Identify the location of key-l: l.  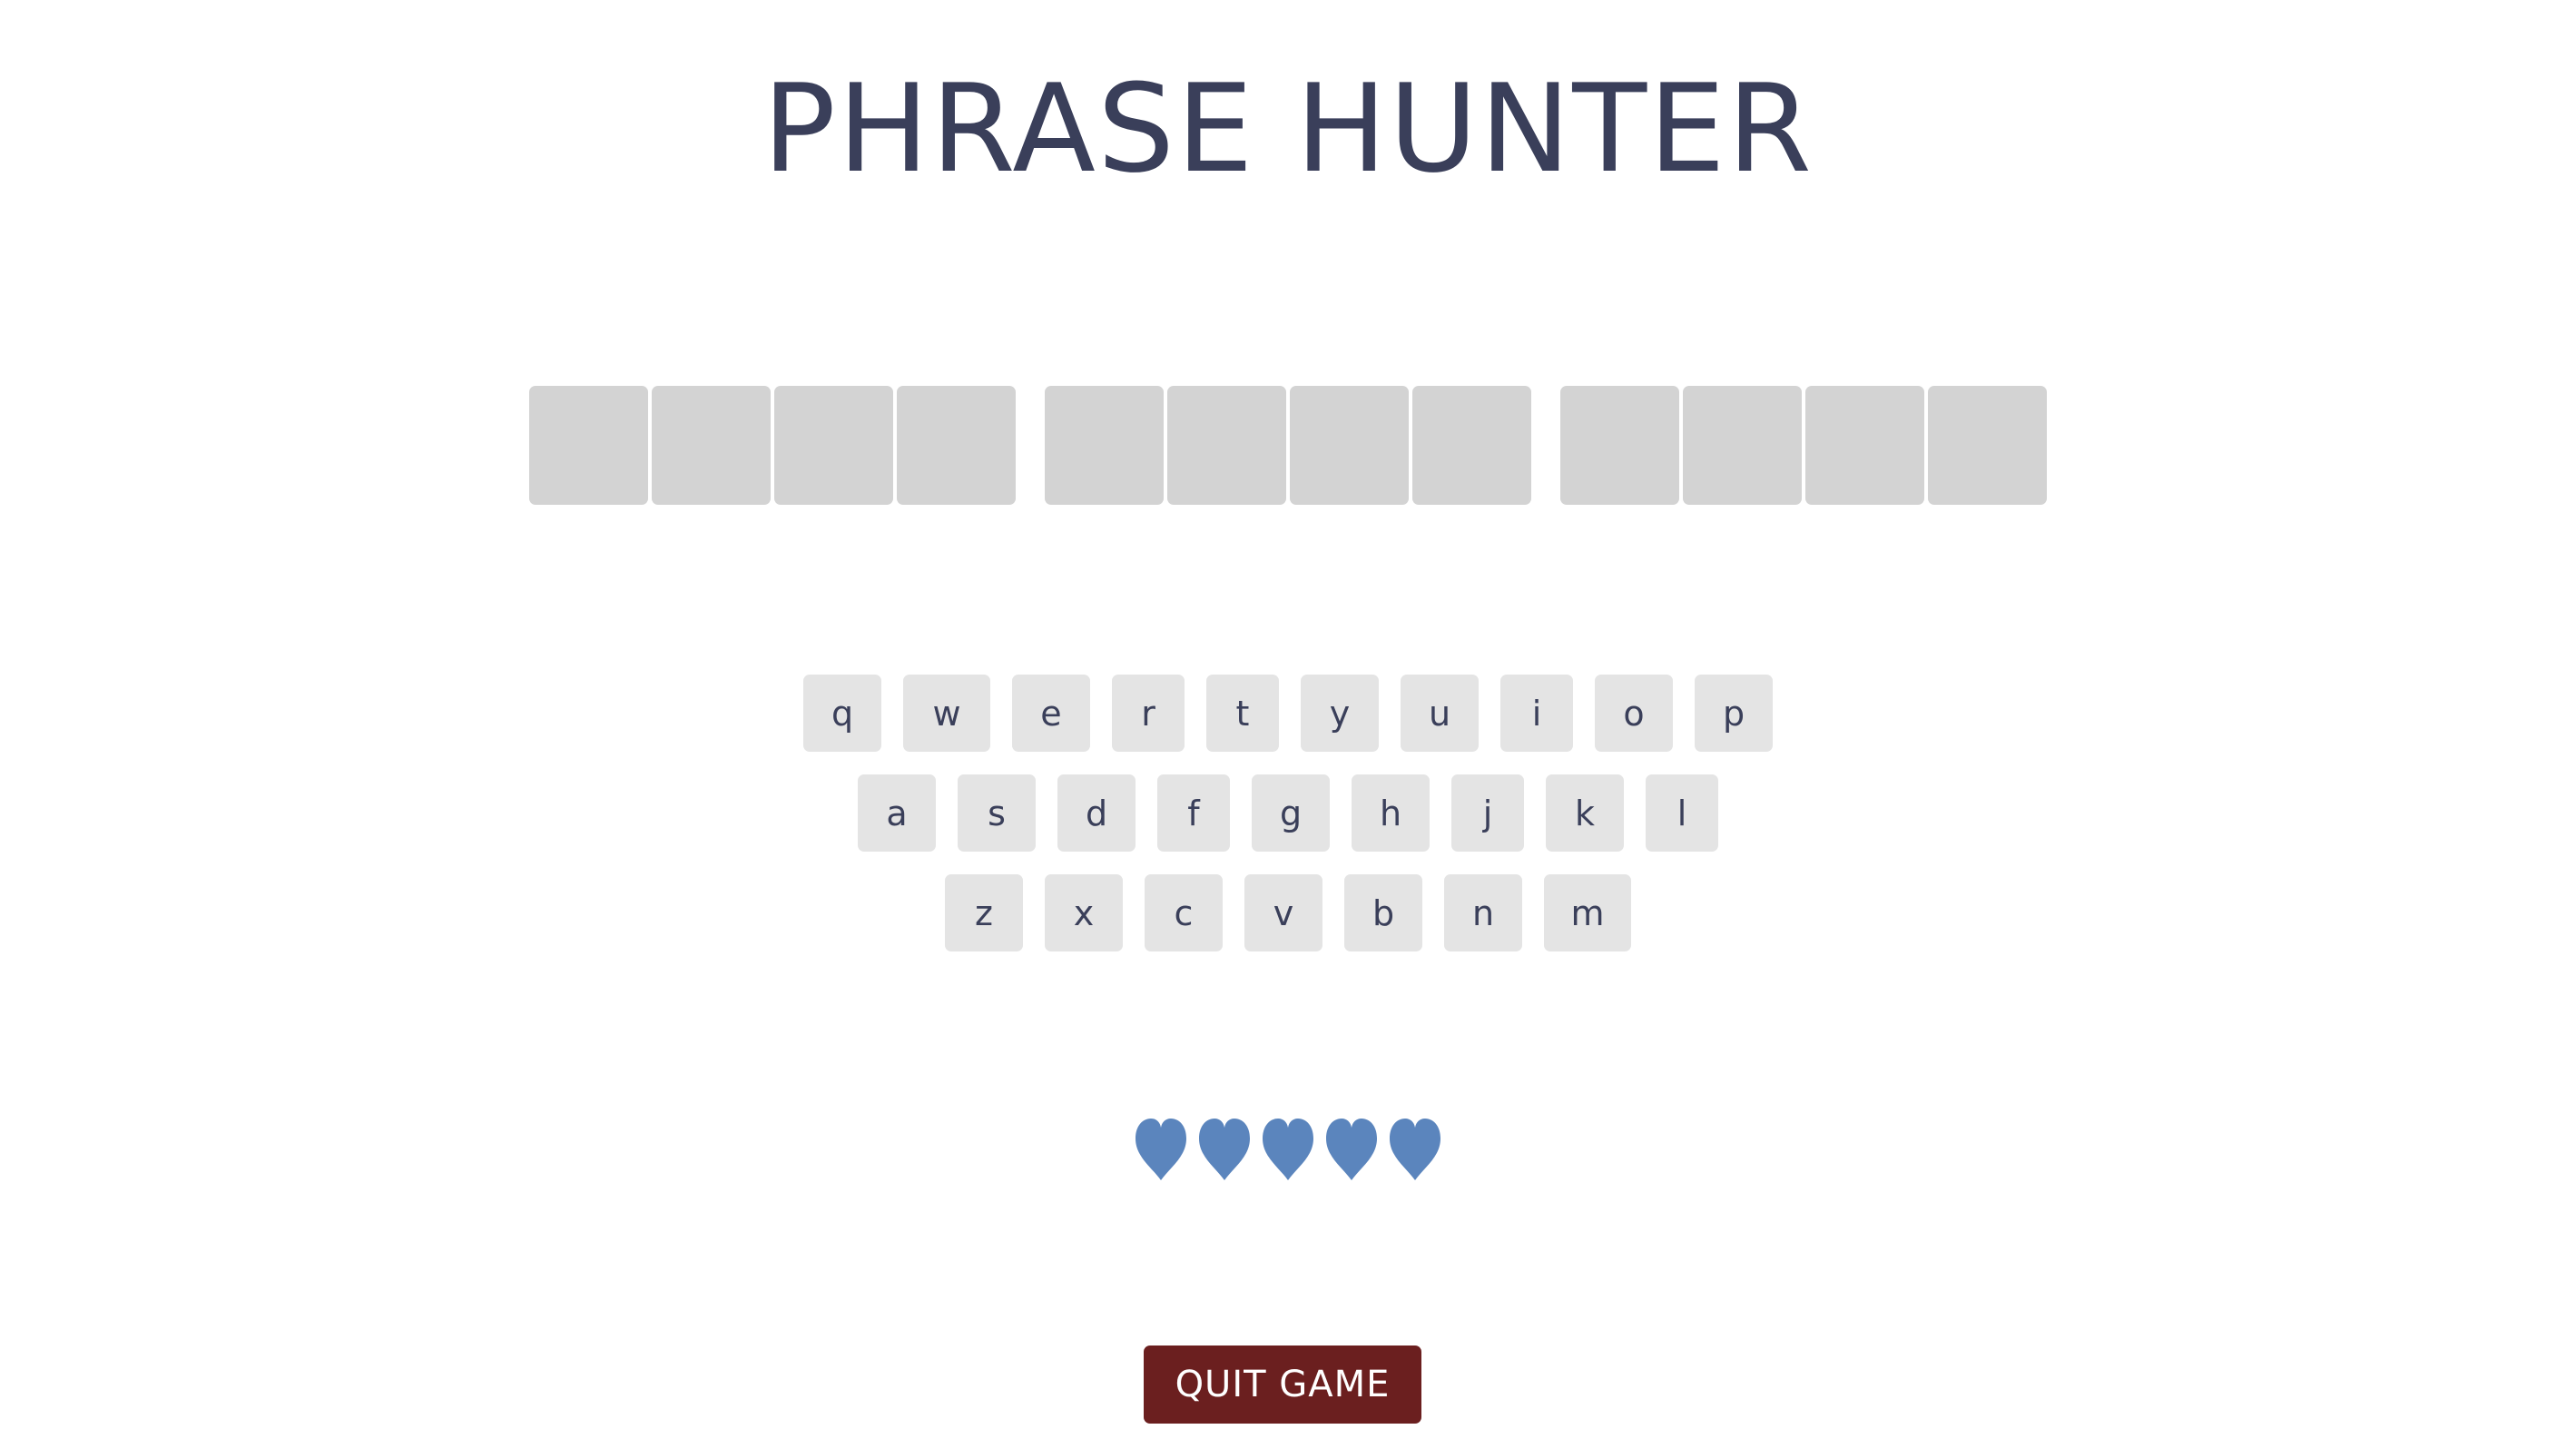
(1682, 813).